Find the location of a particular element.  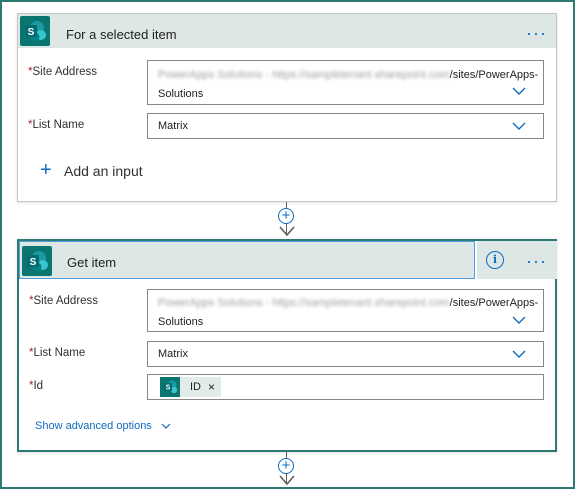

id-label-text: Id is located at coordinates (38, 386).